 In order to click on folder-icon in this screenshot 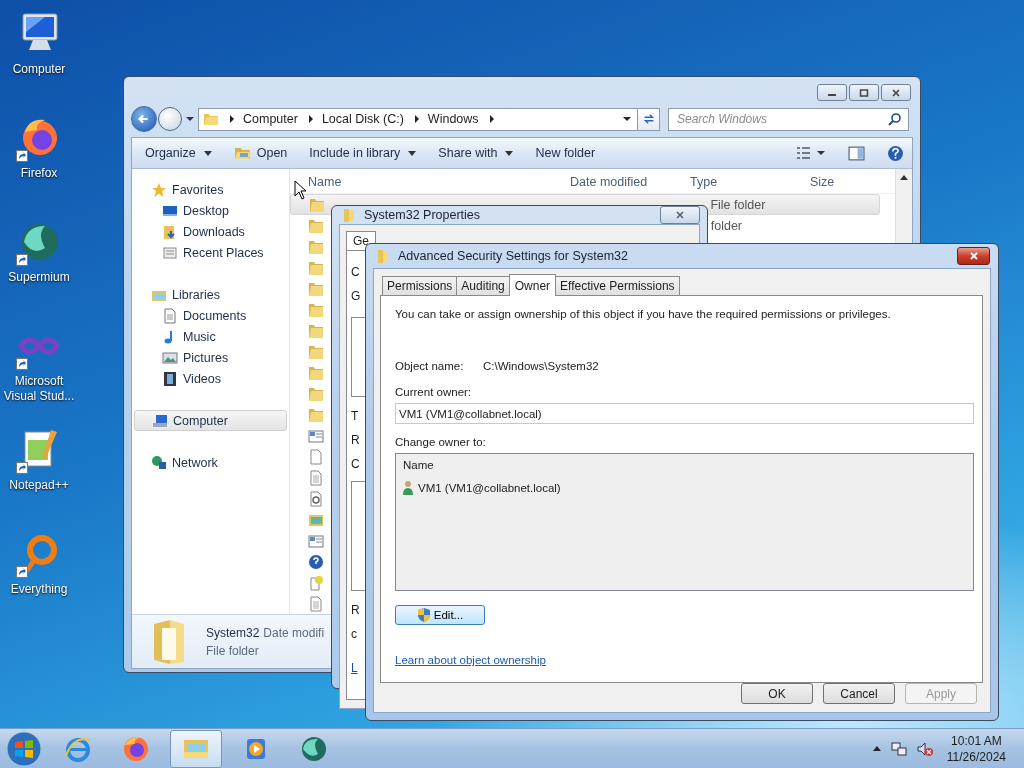, I will do `click(211, 119)`.